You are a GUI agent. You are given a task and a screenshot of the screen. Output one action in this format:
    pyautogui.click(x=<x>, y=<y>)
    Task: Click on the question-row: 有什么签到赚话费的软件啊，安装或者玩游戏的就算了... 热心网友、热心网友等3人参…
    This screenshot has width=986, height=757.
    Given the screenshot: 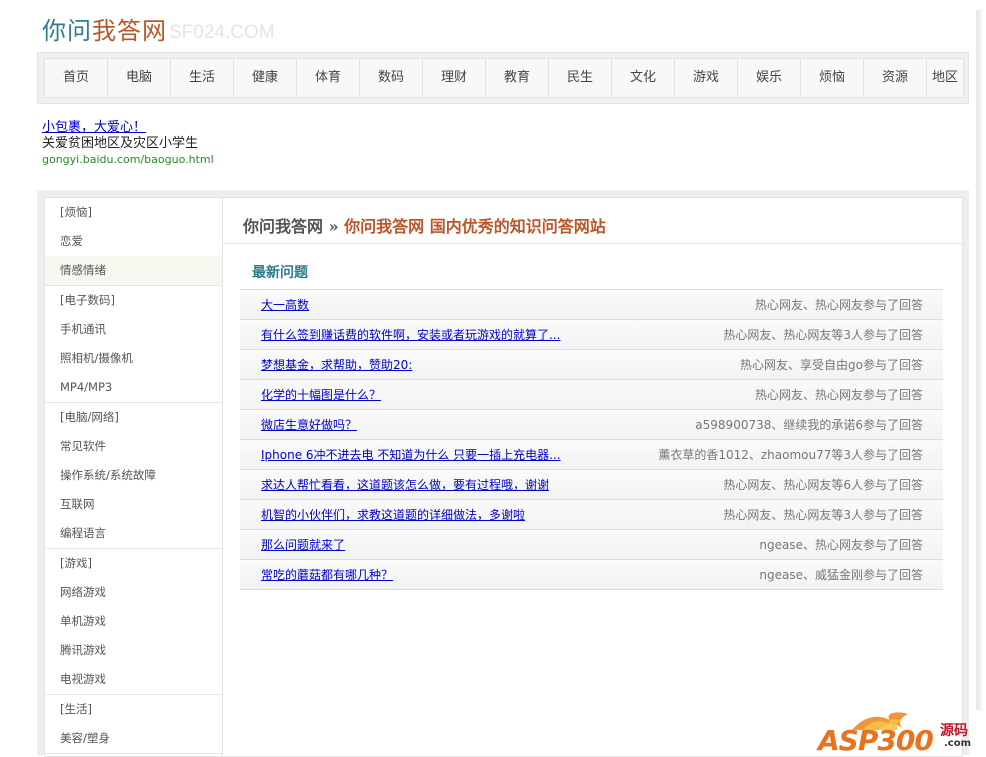 What is the action you would take?
    pyautogui.click(x=591, y=335)
    